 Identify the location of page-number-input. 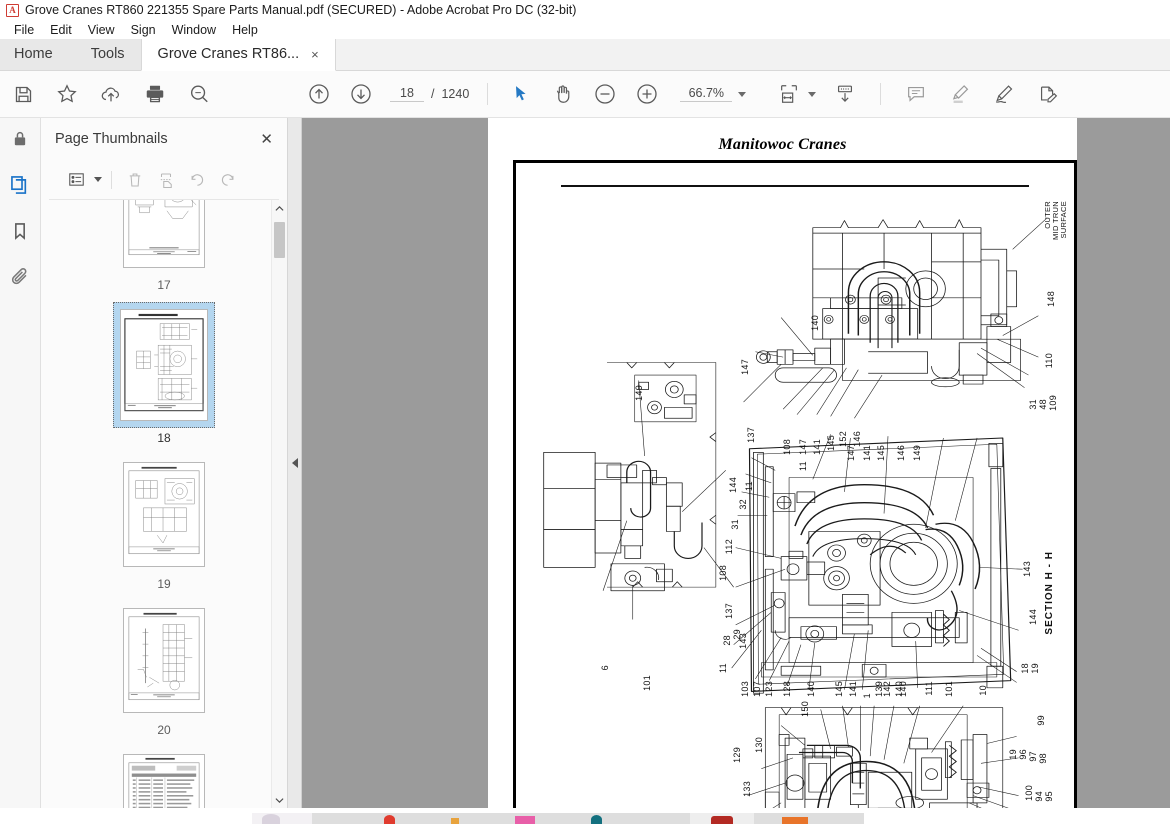
(407, 94).